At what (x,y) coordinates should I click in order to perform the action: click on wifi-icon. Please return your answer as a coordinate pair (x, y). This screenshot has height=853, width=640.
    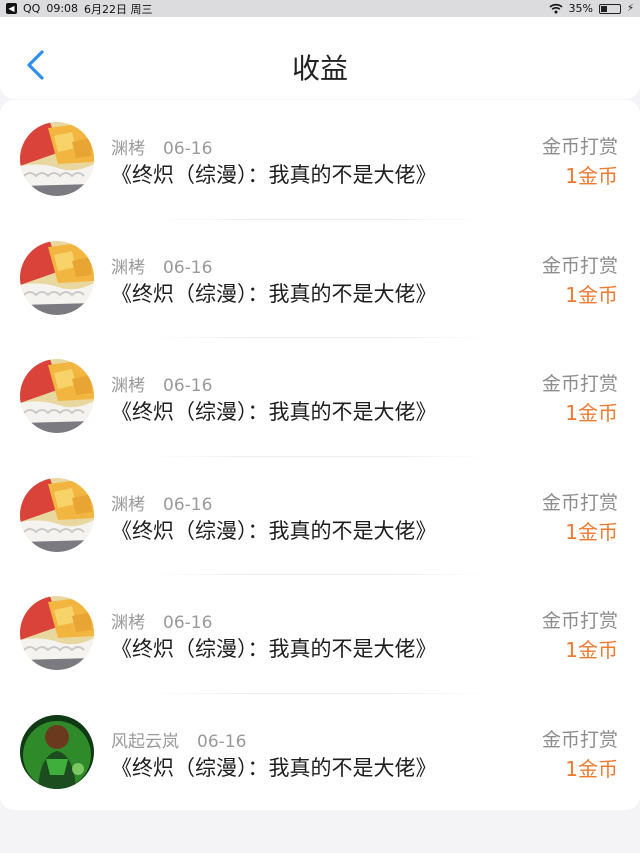
    Looking at the image, I should click on (555, 8).